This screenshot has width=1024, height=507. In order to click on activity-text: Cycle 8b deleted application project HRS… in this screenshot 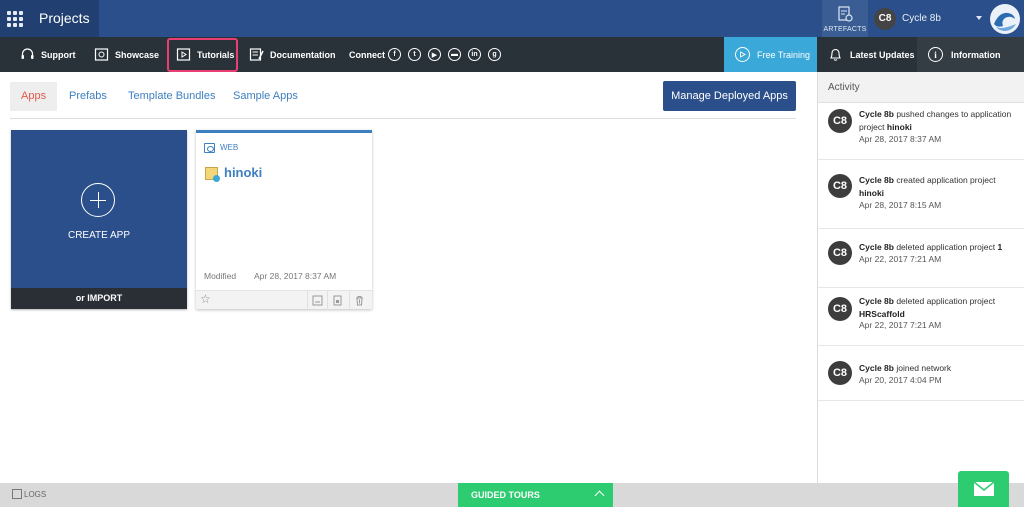, I will do `click(939, 307)`.